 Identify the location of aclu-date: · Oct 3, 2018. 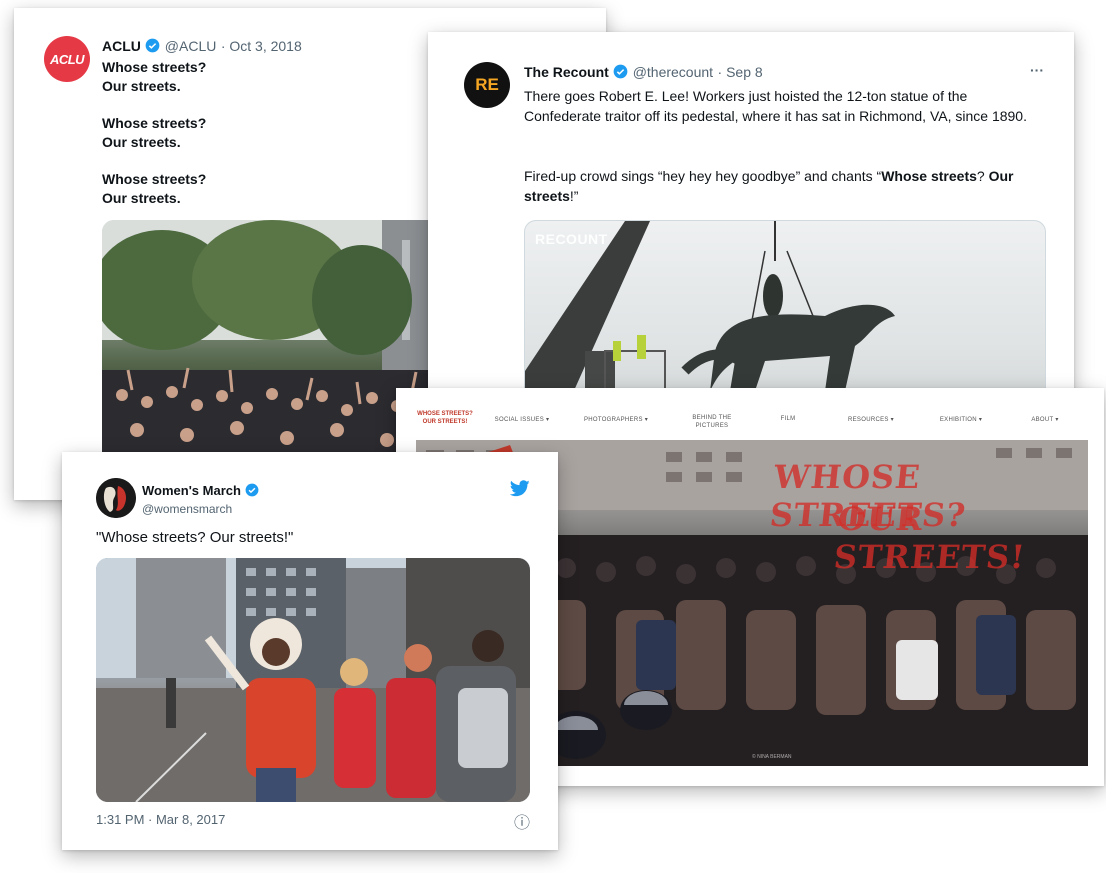
(261, 46).